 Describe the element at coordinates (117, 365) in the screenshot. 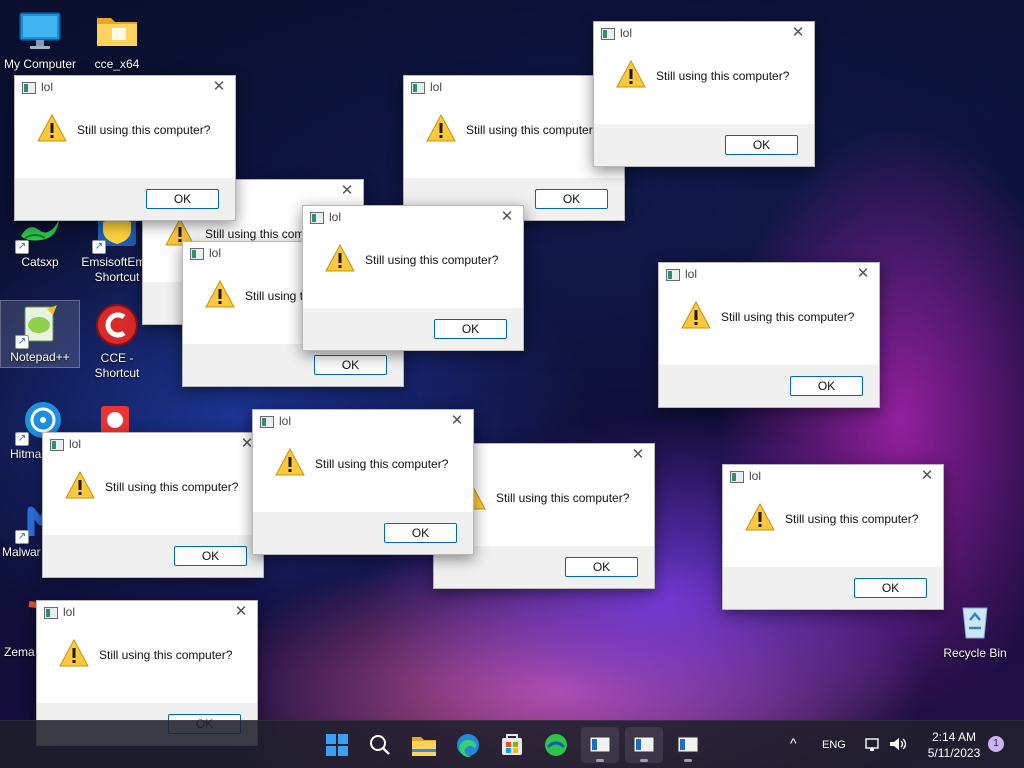

I see `desktop-icon-label: CCE - Shortcut` at that location.